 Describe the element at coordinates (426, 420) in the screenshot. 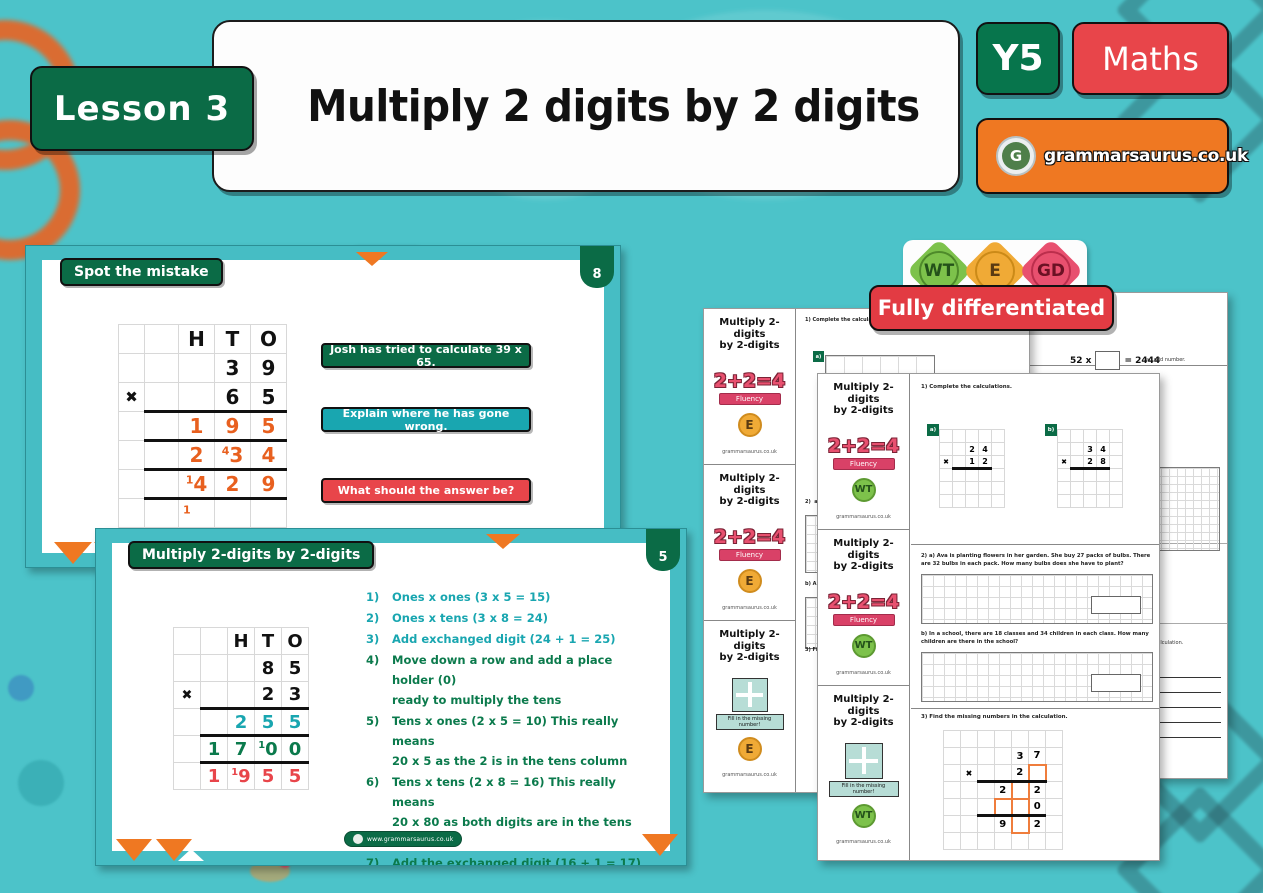

I see `question-button-explain: Explain where he has gone wrong.` at that location.